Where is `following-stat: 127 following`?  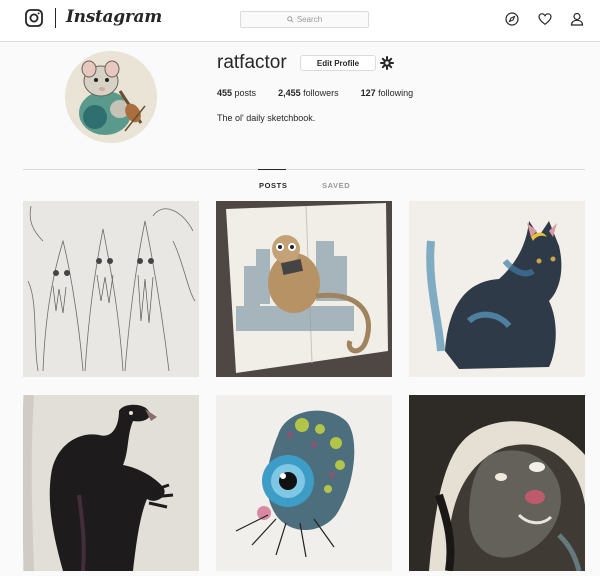 following-stat: 127 following is located at coordinates (387, 93).